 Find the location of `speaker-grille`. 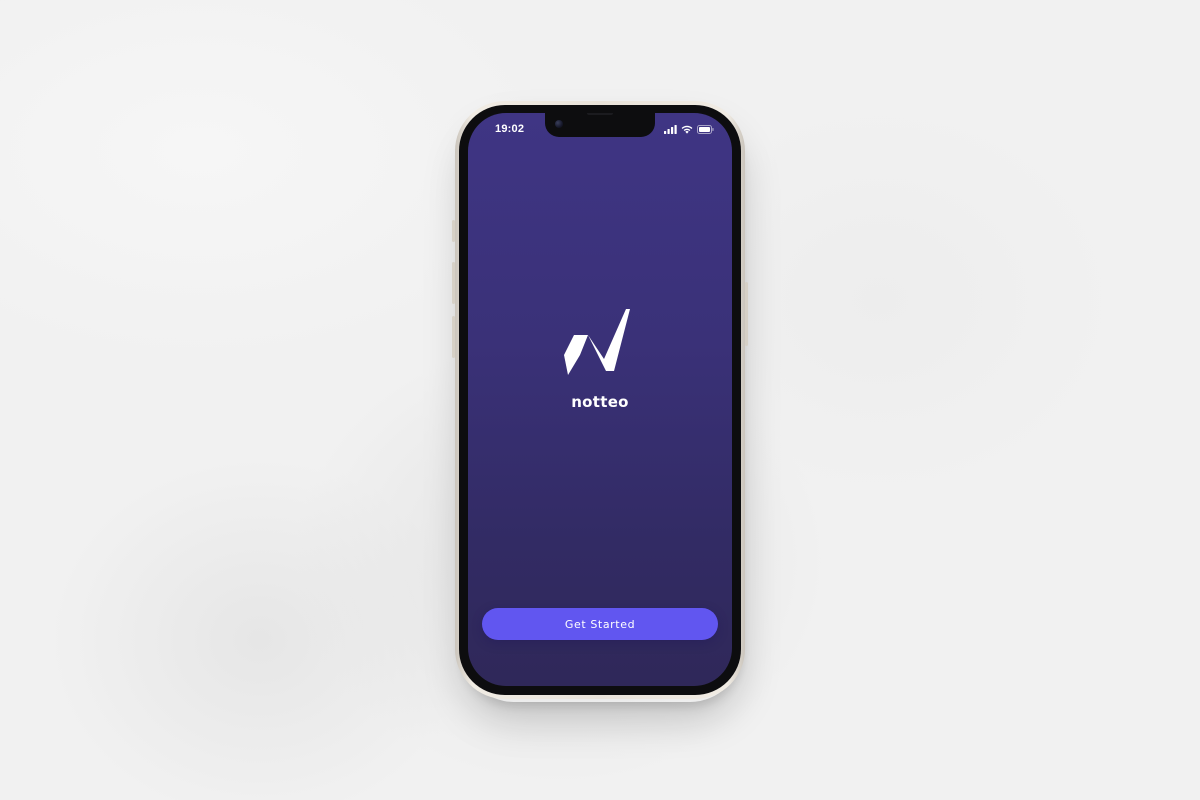

speaker-grille is located at coordinates (600, 114).